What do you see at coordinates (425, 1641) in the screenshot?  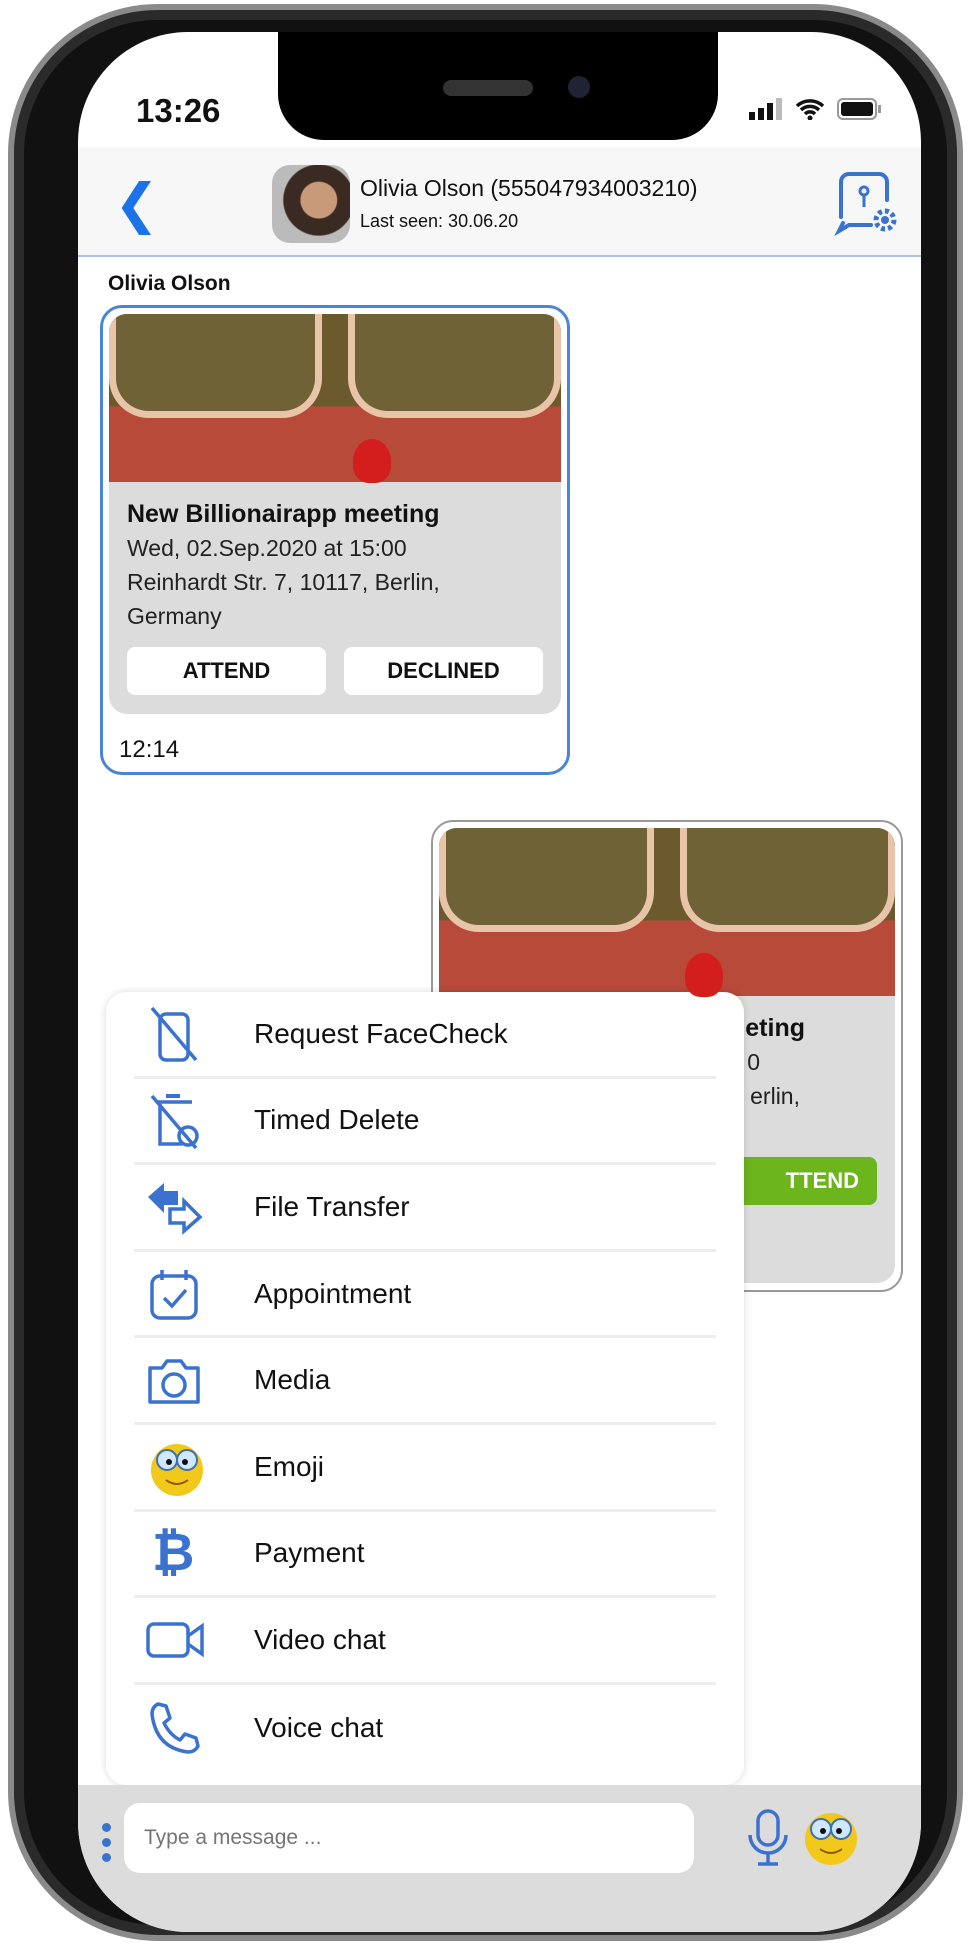 I see `menu-item-video-chat: Video chat` at bounding box center [425, 1641].